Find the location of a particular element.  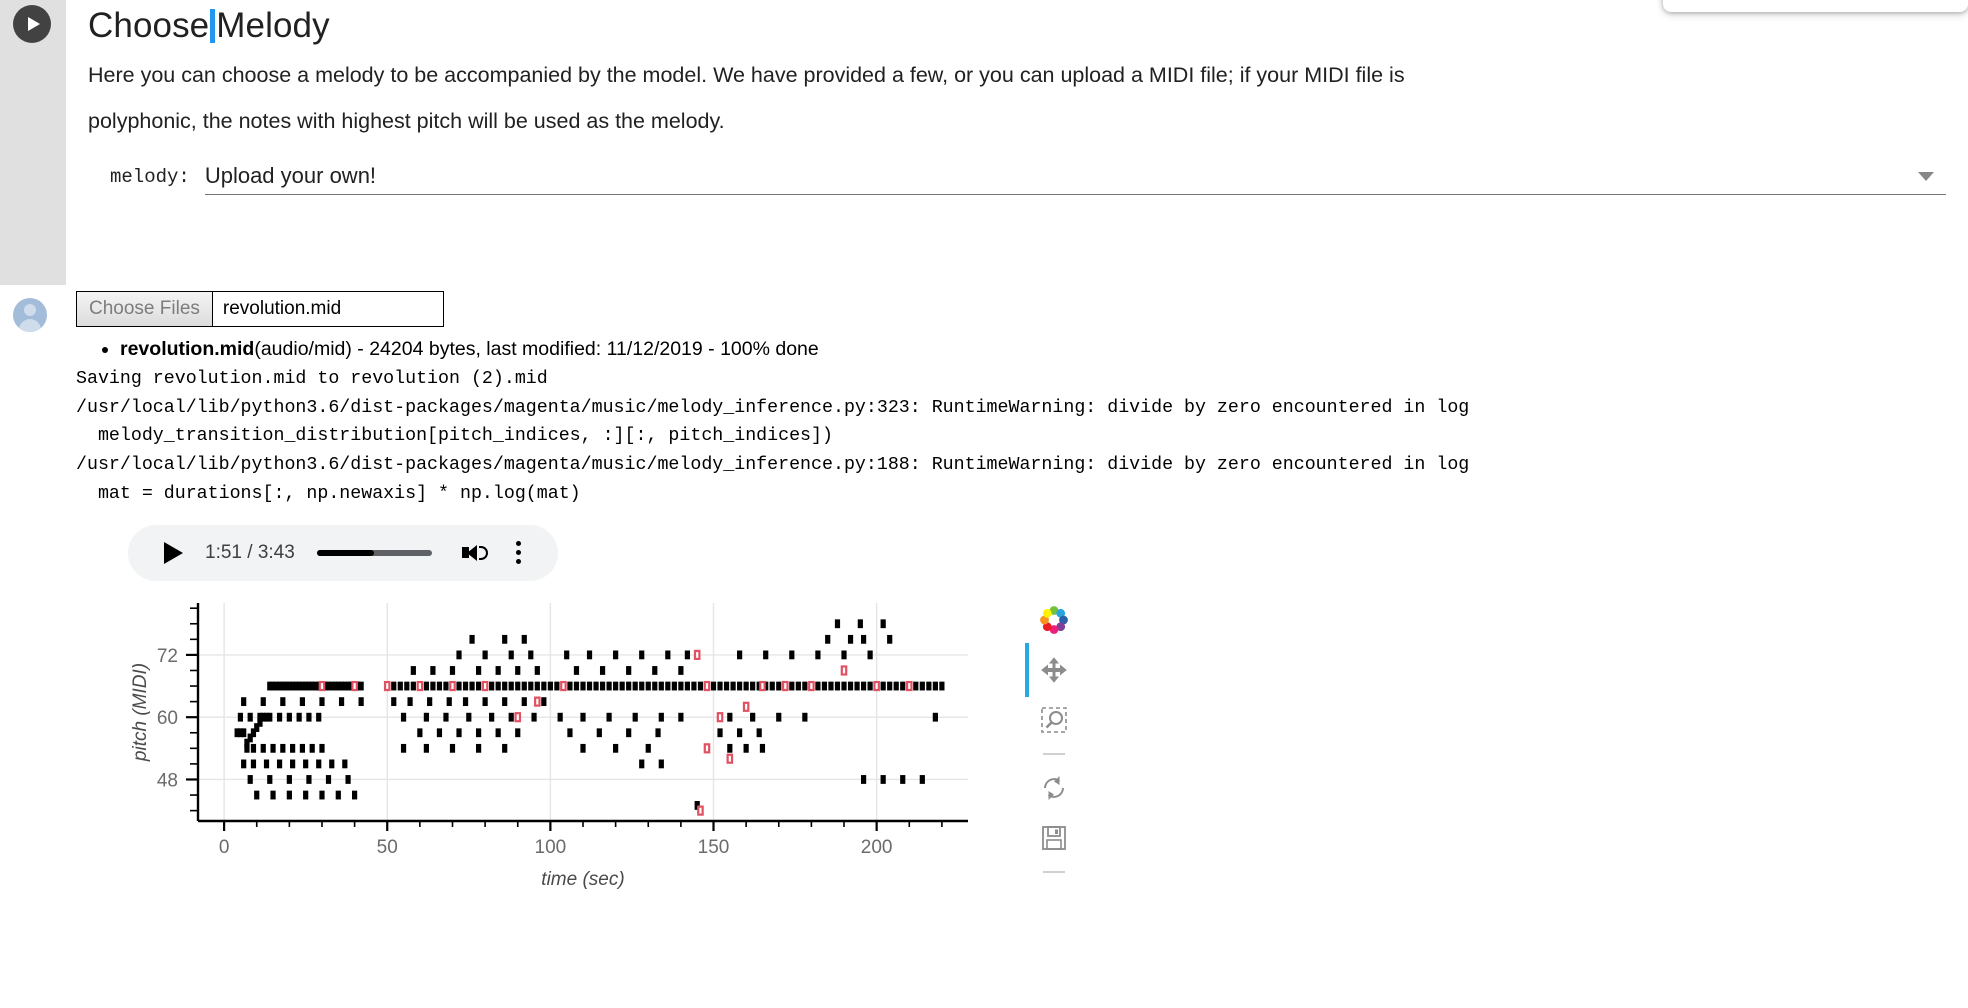

svg-text: 200 is located at coordinates (877, 847).